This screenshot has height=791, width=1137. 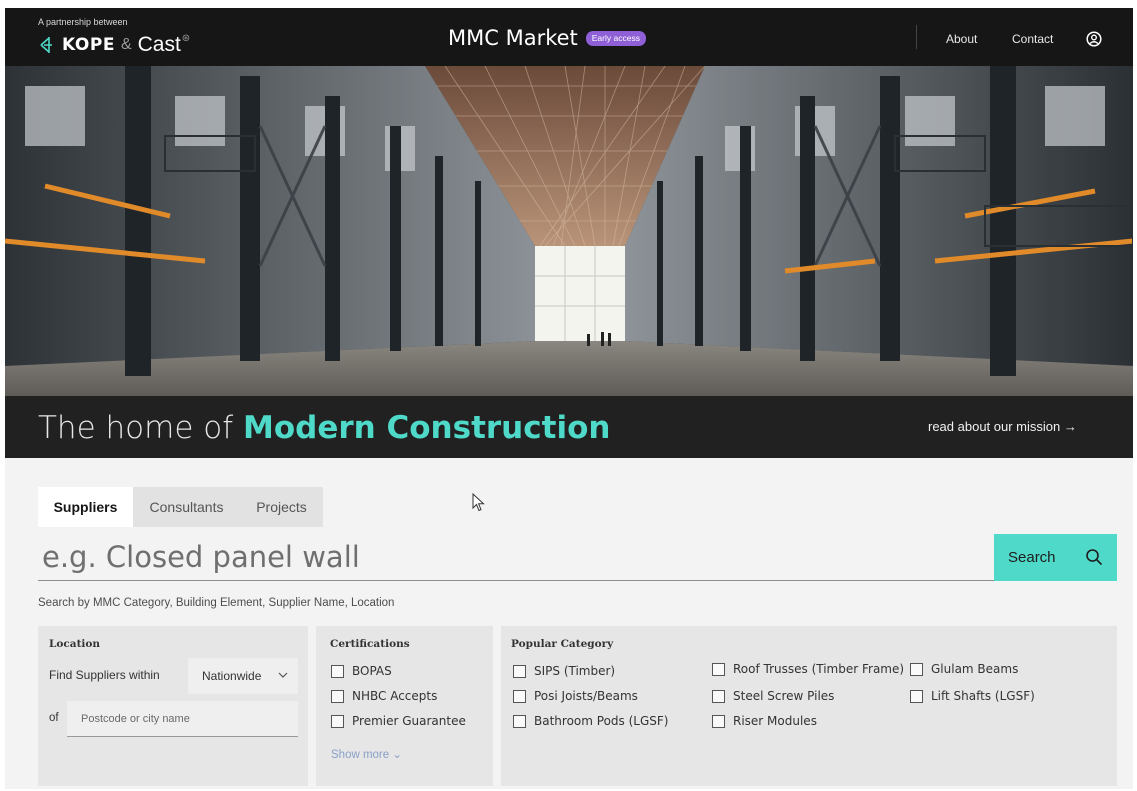 What do you see at coordinates (83, 22) in the screenshot?
I see `partnership-text: A partnership between` at bounding box center [83, 22].